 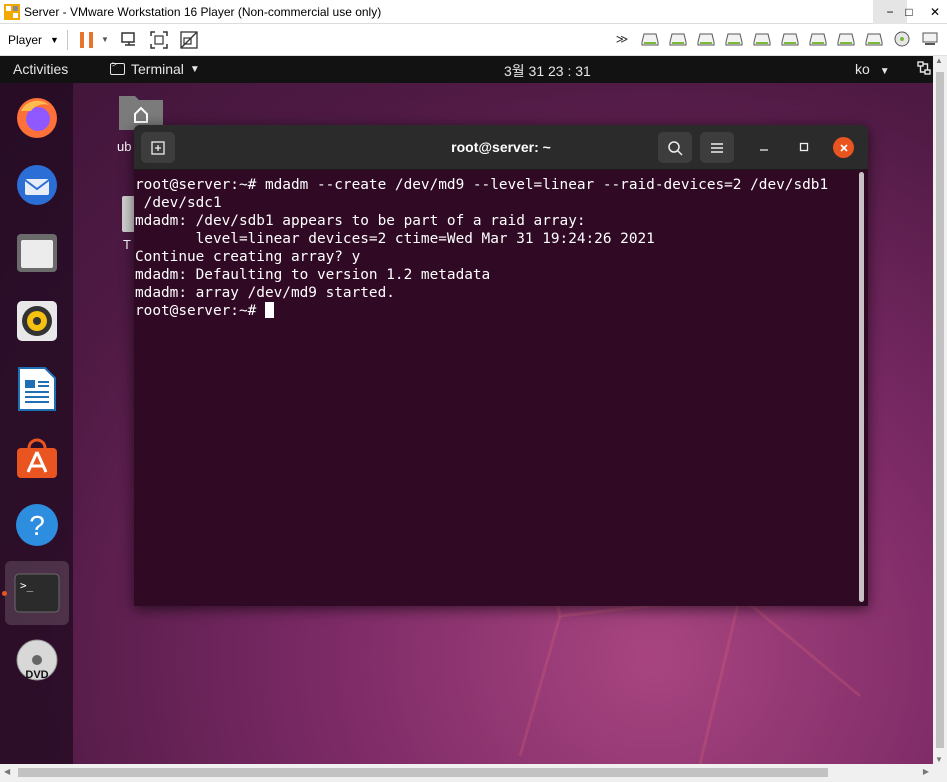 What do you see at coordinates (861, 387) in the screenshot?
I see `terminal-scrollbar` at bounding box center [861, 387].